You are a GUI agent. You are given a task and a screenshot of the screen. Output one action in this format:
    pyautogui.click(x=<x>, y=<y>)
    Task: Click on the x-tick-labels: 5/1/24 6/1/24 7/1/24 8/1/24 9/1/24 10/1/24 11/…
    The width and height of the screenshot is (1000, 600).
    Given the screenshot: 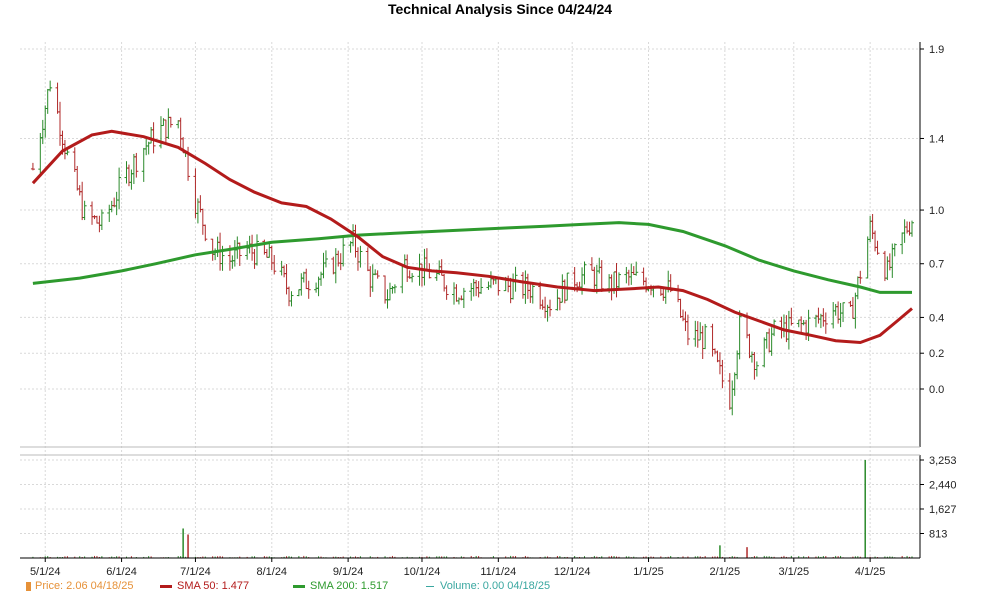 What is the action you would take?
    pyautogui.click(x=457, y=572)
    